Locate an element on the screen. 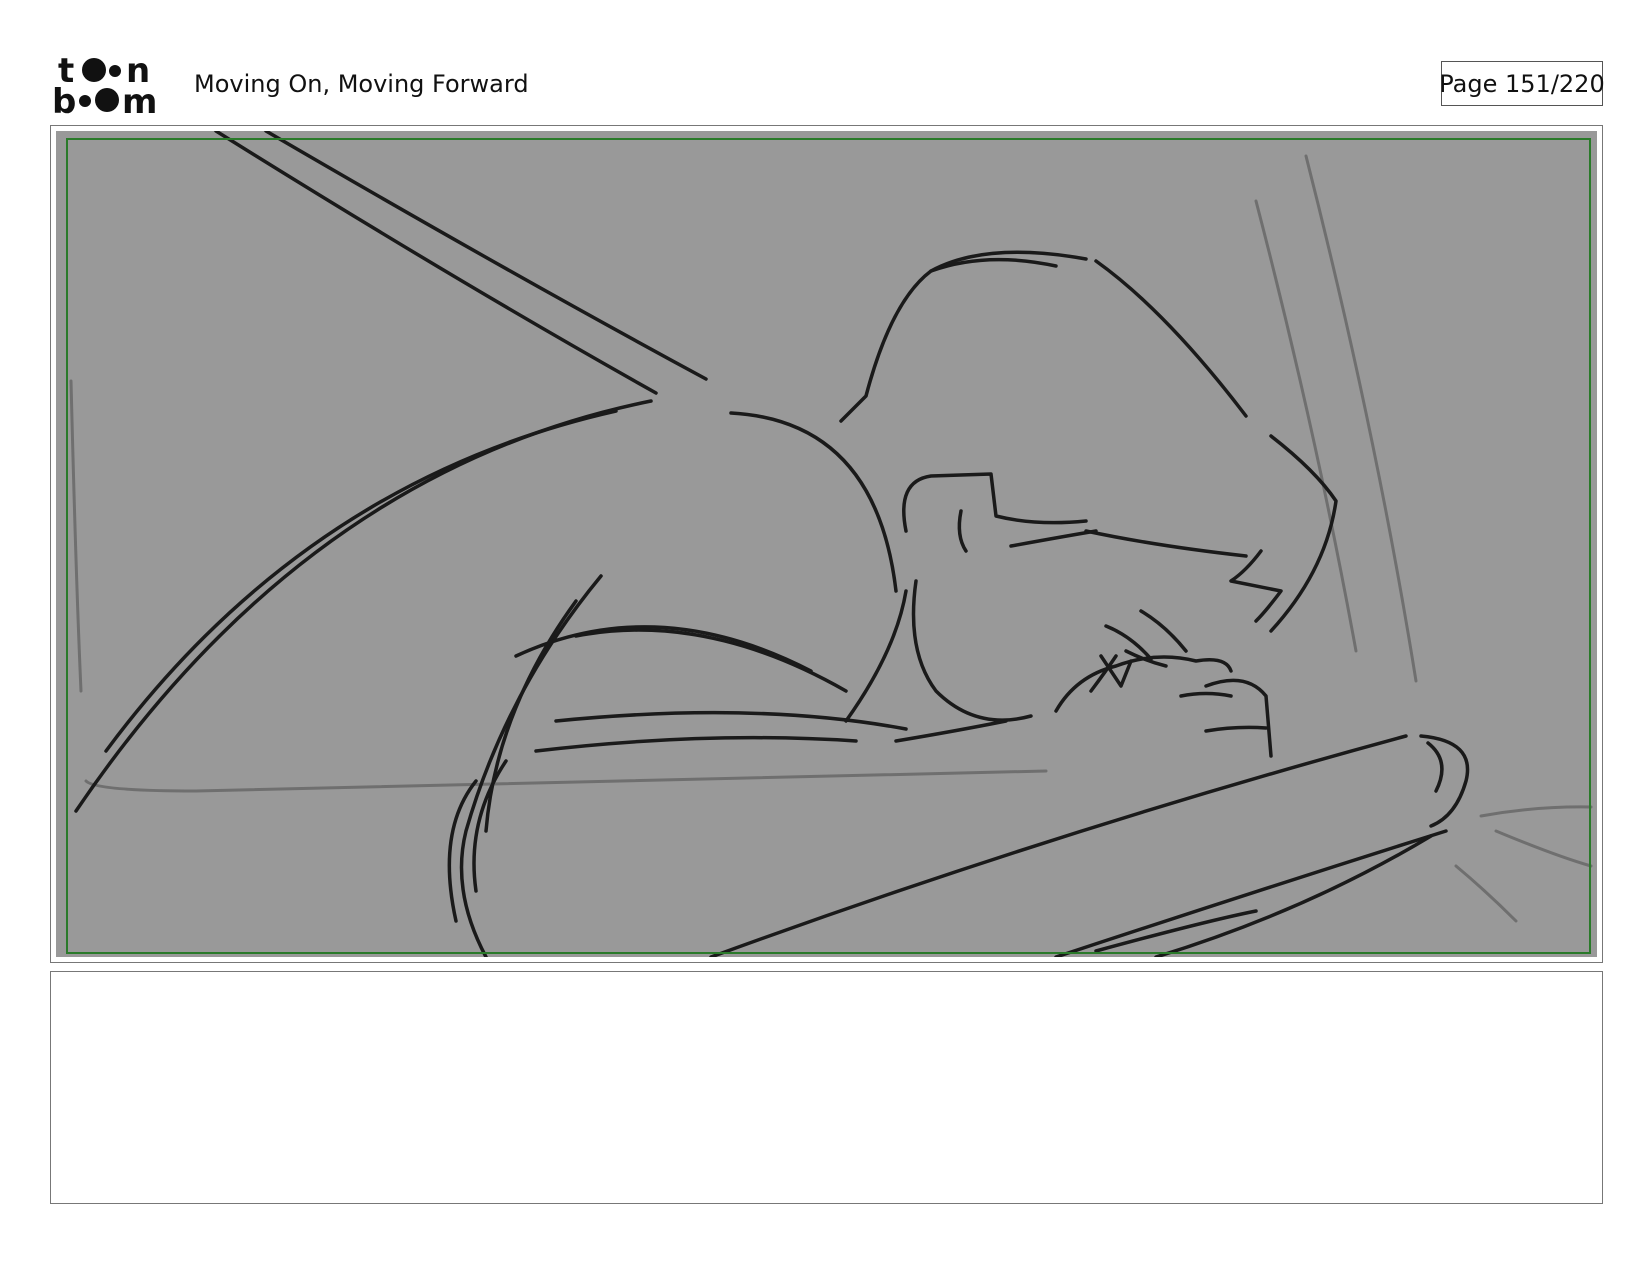 This screenshot has height=1275, width=1650. document-title: Moving On, Moving Forward is located at coordinates (361, 84).